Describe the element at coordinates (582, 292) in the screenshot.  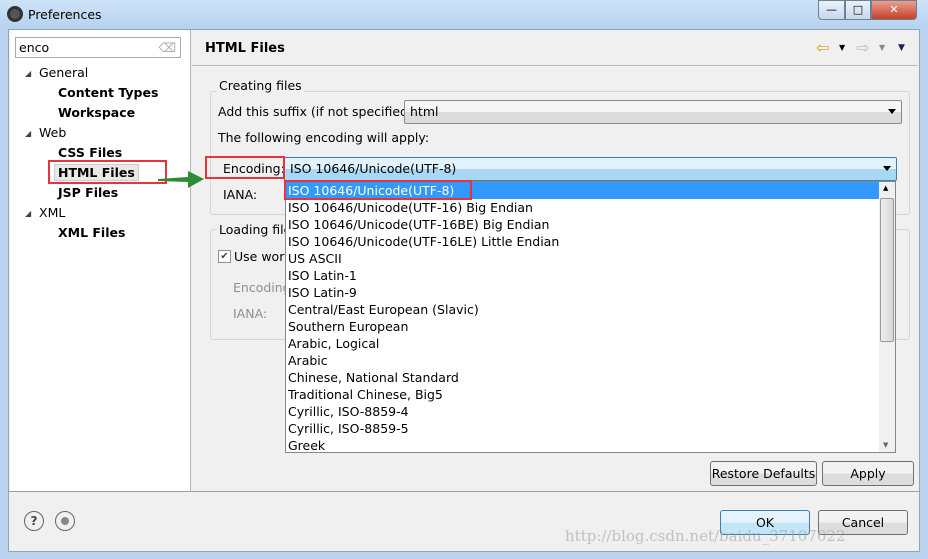
I see `encoding-option: ISO Latin-9` at that location.